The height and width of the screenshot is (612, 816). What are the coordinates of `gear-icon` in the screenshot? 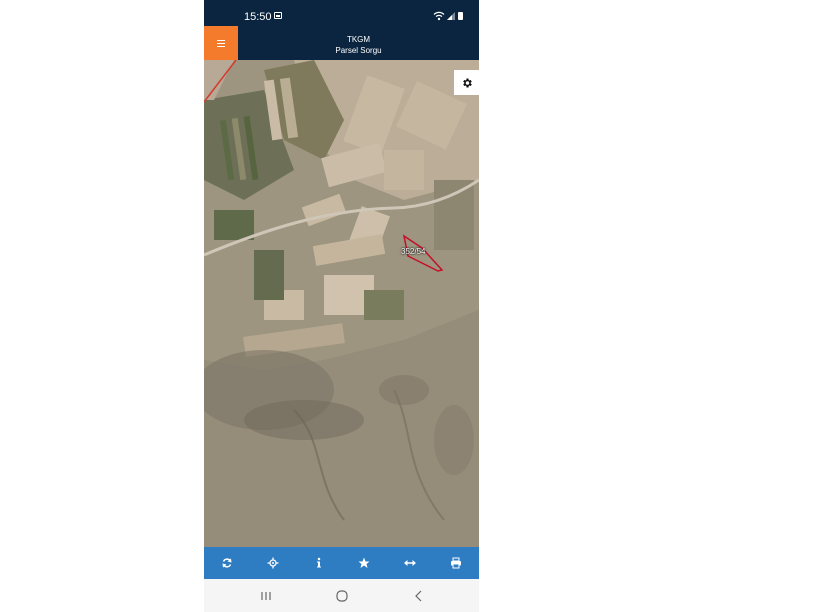 It's located at (467, 82).